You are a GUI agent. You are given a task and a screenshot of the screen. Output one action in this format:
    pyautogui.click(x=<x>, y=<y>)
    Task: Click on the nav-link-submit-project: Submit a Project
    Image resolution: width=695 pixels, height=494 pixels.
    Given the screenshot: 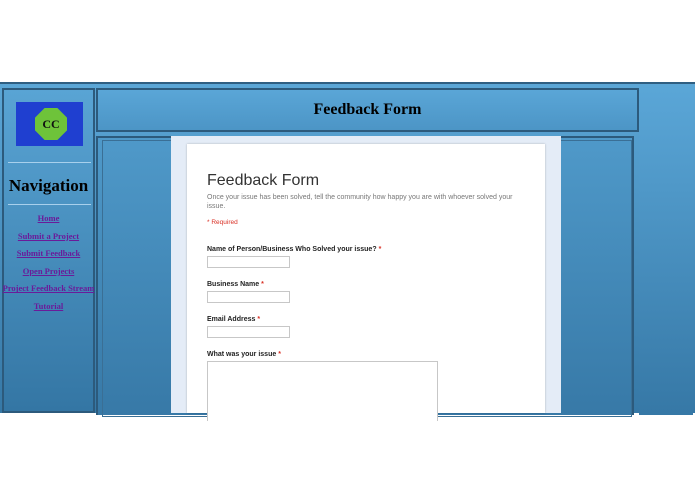 What is the action you would take?
    pyautogui.click(x=48, y=236)
    